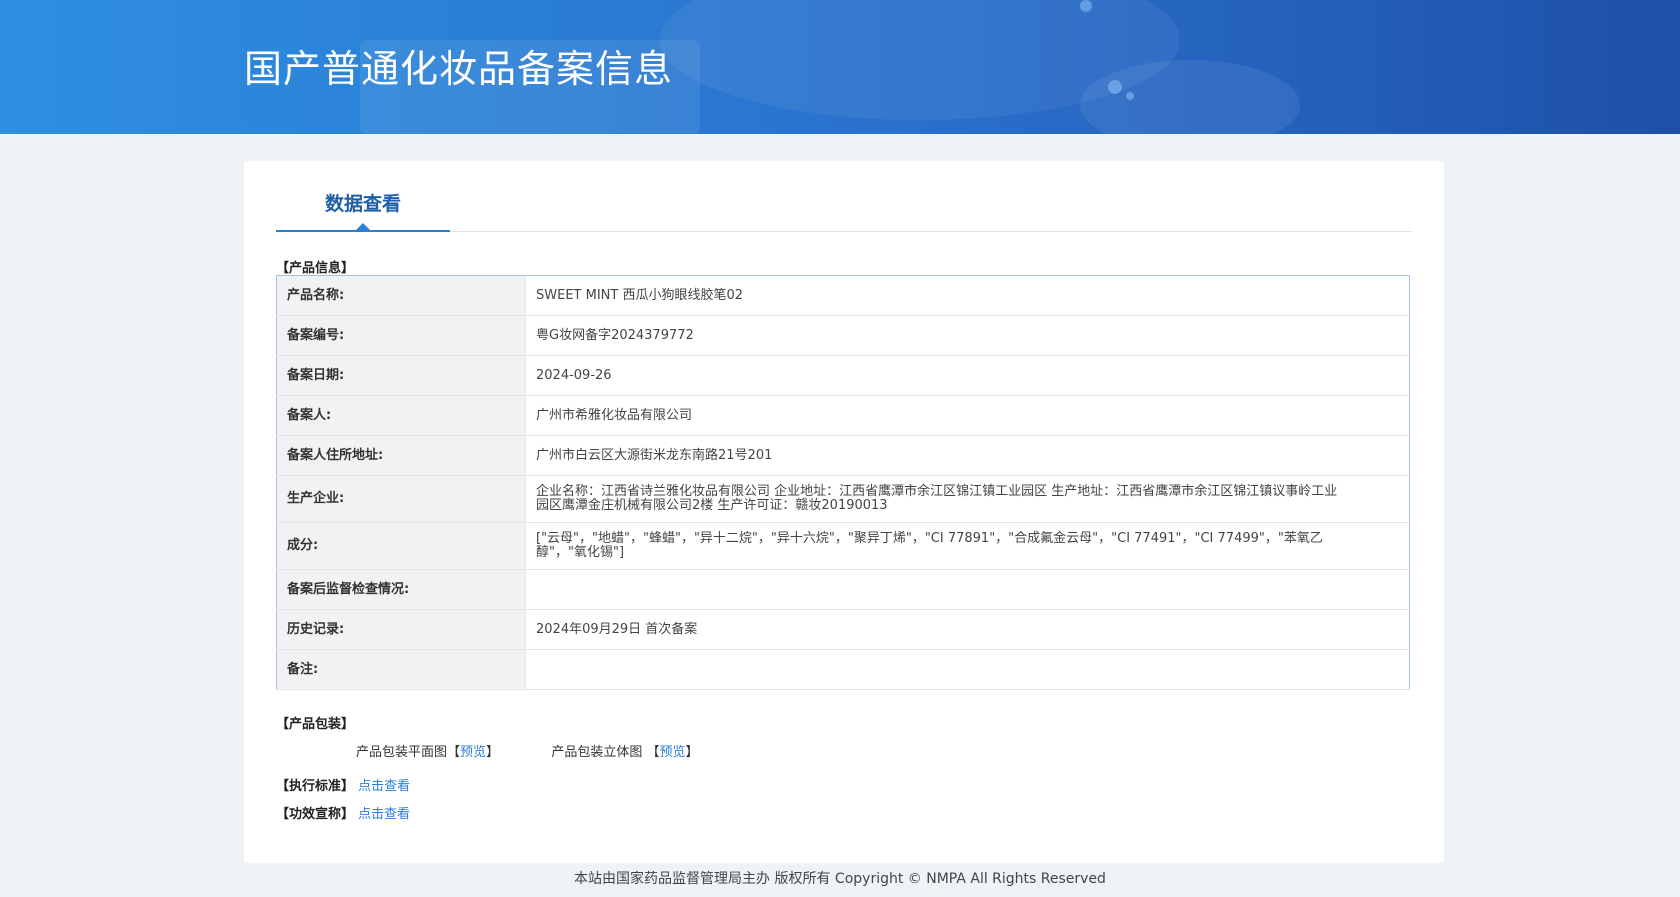  I want to click on row-label: 历史记录:, so click(401, 629).